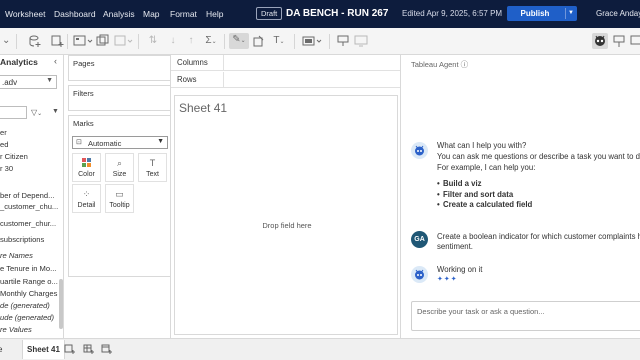 This screenshot has height=360, width=640. What do you see at coordinates (25, 305) in the screenshot?
I see `field-item: de (generated)` at bounding box center [25, 305].